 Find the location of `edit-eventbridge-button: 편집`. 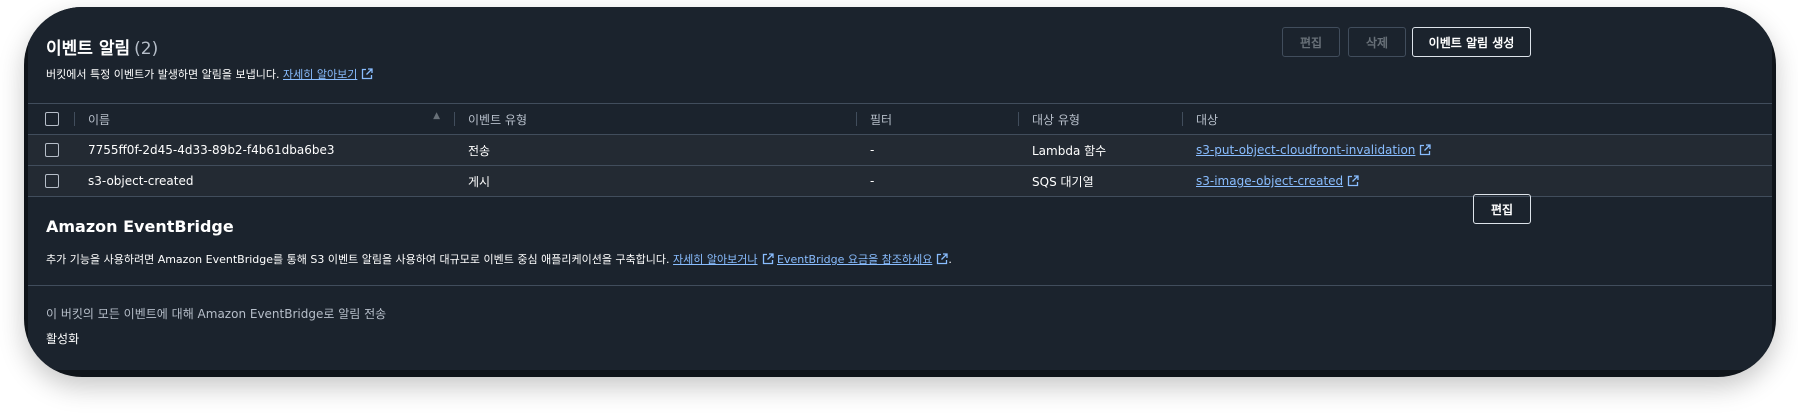

edit-eventbridge-button: 편집 is located at coordinates (1502, 209).